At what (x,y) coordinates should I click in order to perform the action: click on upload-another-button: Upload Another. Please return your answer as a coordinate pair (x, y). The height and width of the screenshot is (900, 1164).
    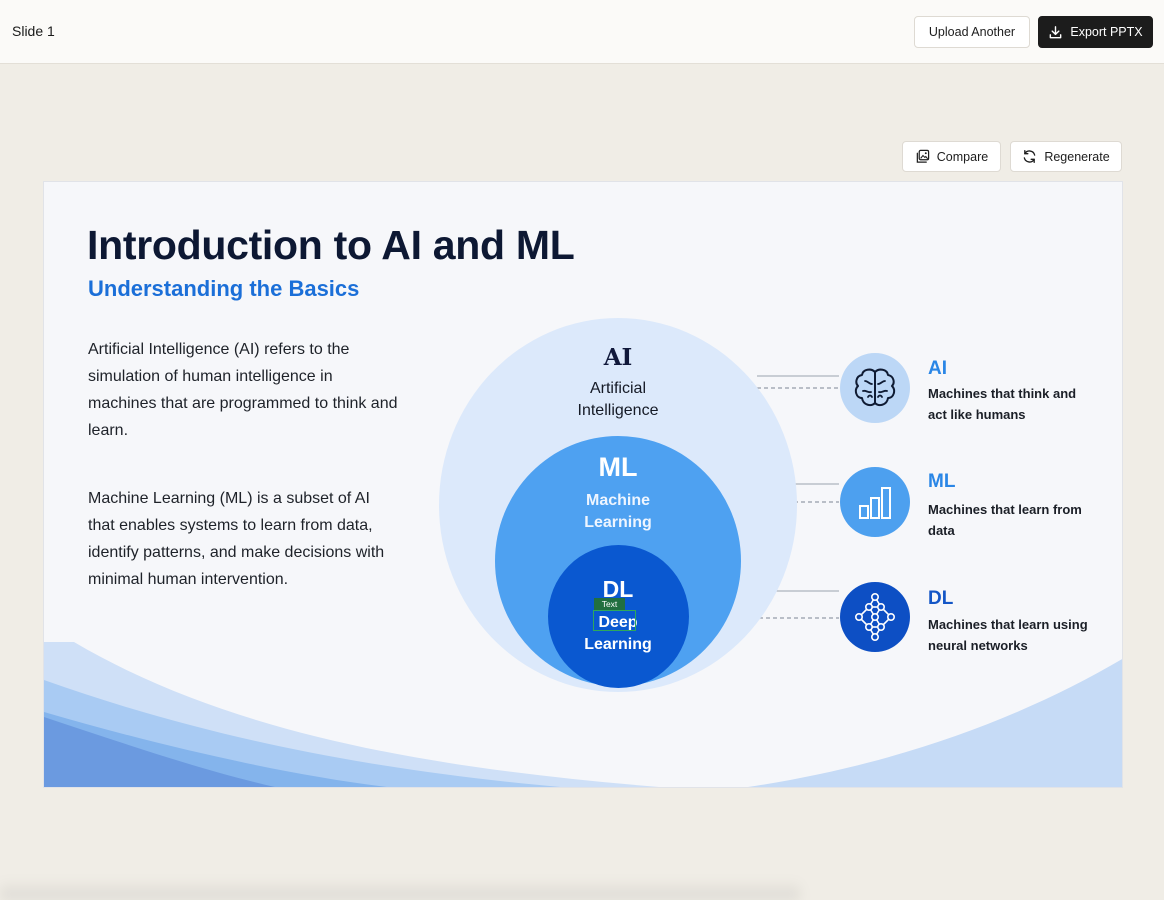
    Looking at the image, I should click on (972, 32).